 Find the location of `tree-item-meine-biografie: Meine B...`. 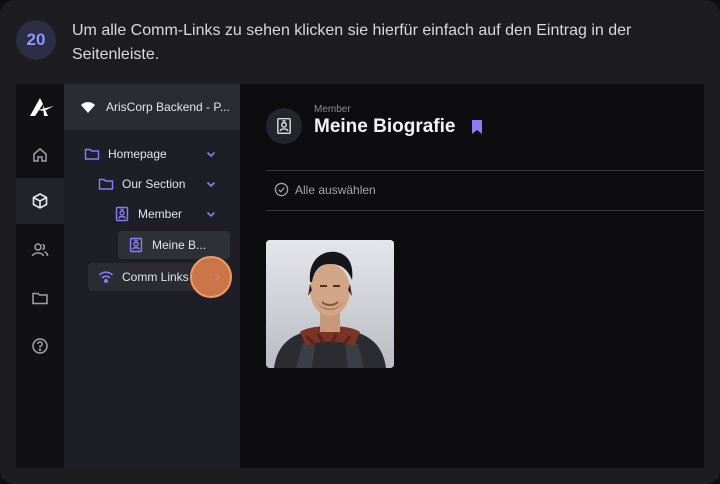

tree-item-meine-biografie: Meine B... is located at coordinates (174, 245).